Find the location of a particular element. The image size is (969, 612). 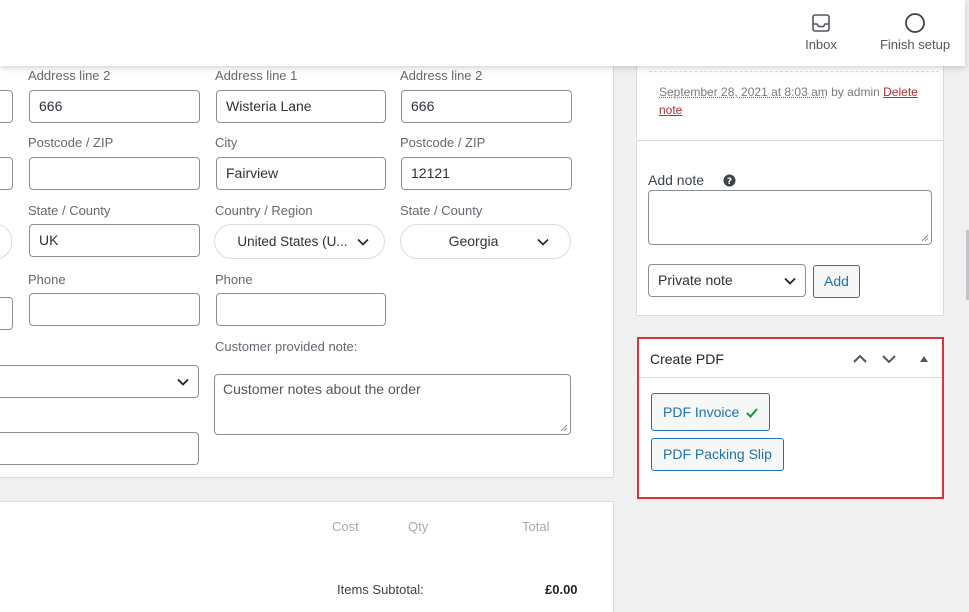

items-subtotal-value: £0.00 is located at coordinates (561, 589).